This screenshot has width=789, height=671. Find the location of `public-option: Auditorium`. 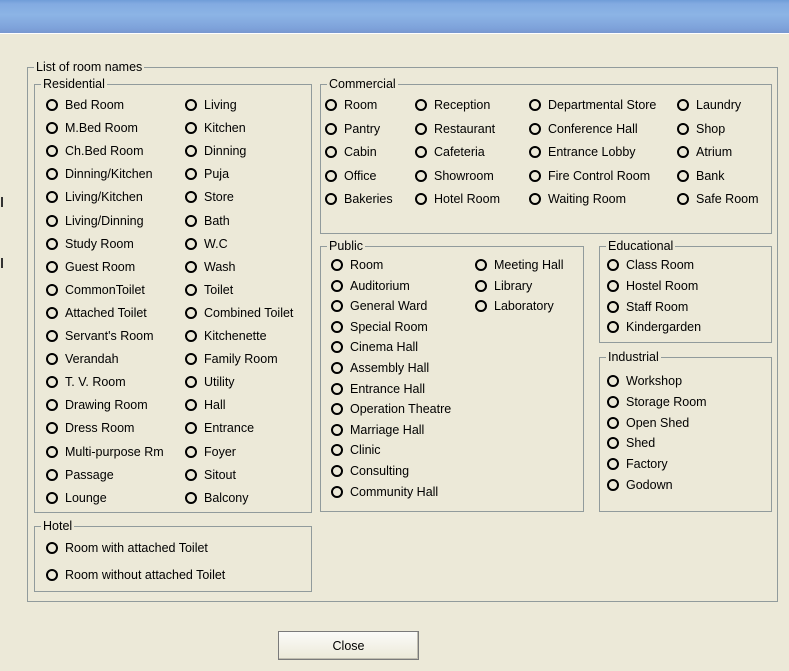

public-option: Auditorium is located at coordinates (370, 286).